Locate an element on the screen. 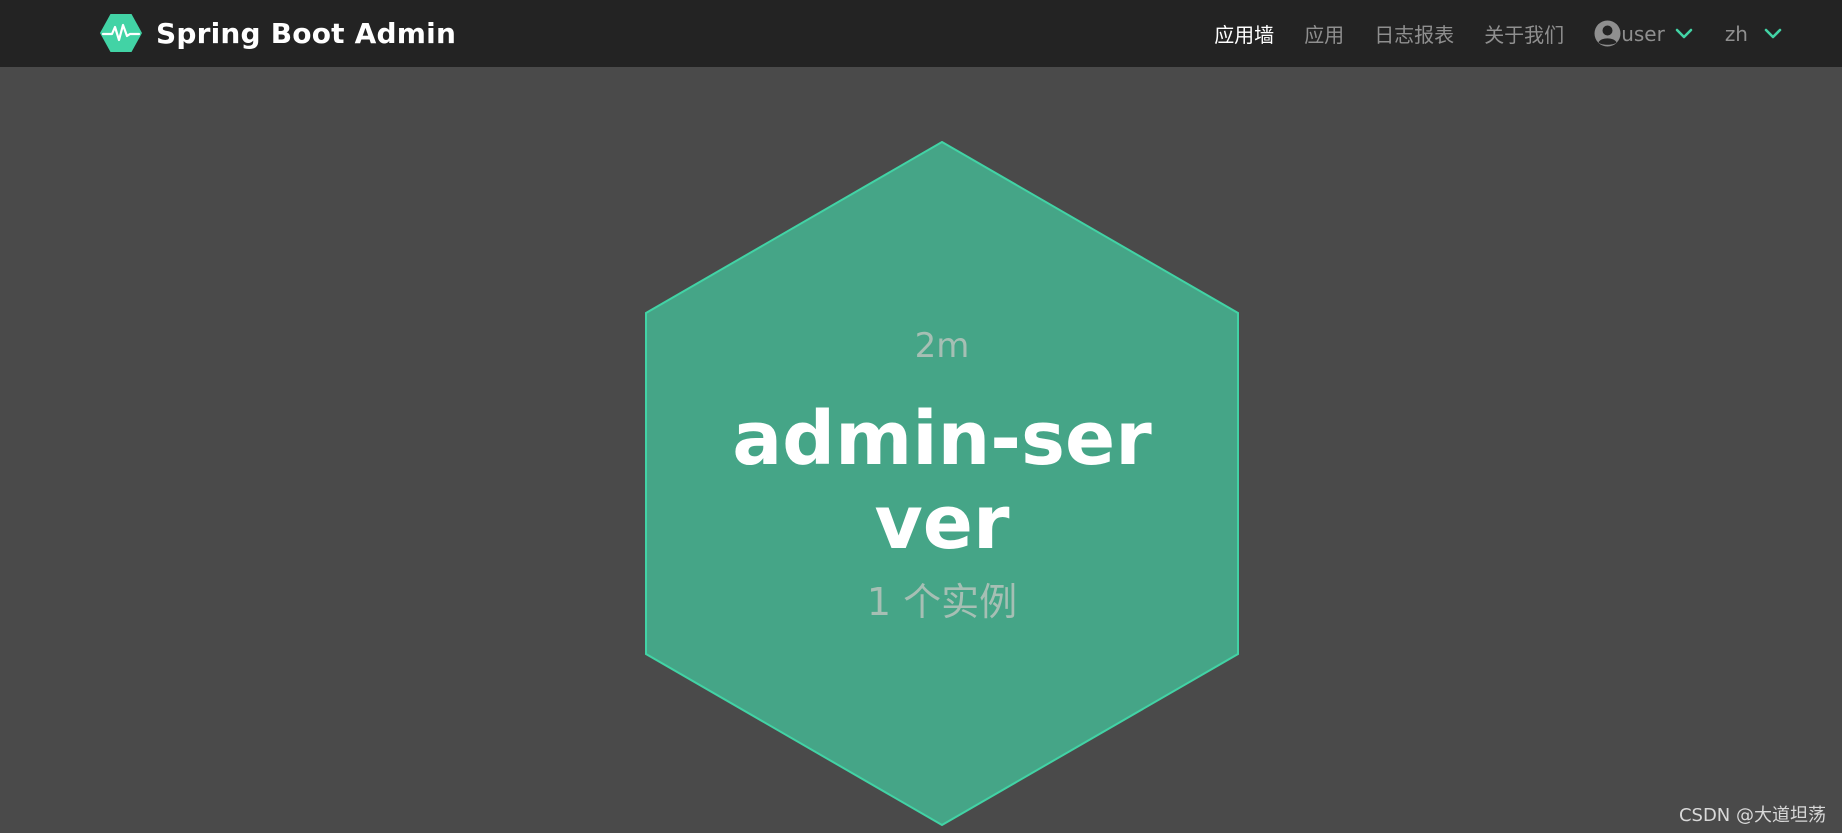 This screenshot has height=833, width=1842. brand-title: Spring Boot Admin is located at coordinates (306, 33).